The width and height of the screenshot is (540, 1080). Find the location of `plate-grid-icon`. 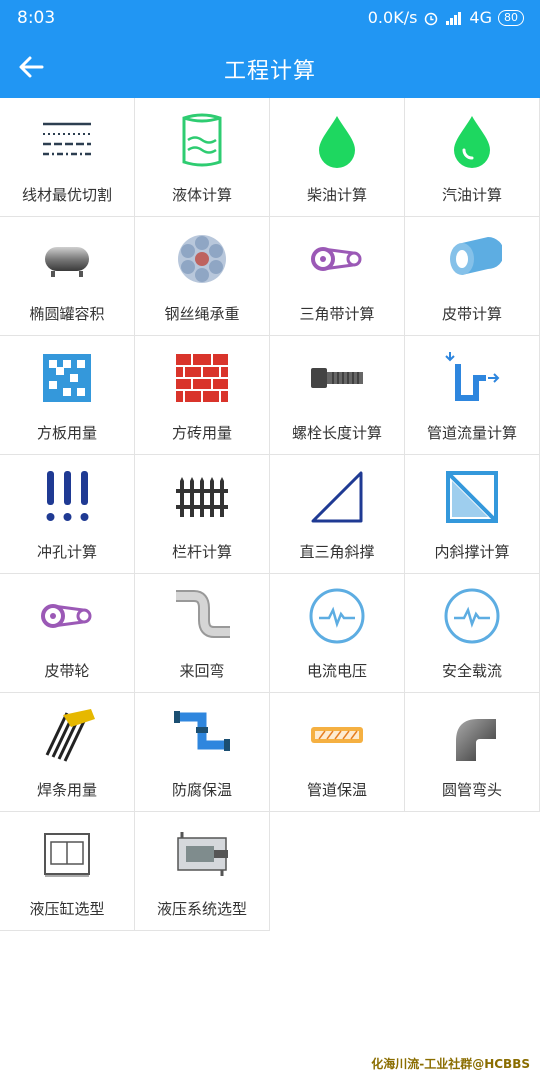

plate-grid-icon is located at coordinates (67, 378).